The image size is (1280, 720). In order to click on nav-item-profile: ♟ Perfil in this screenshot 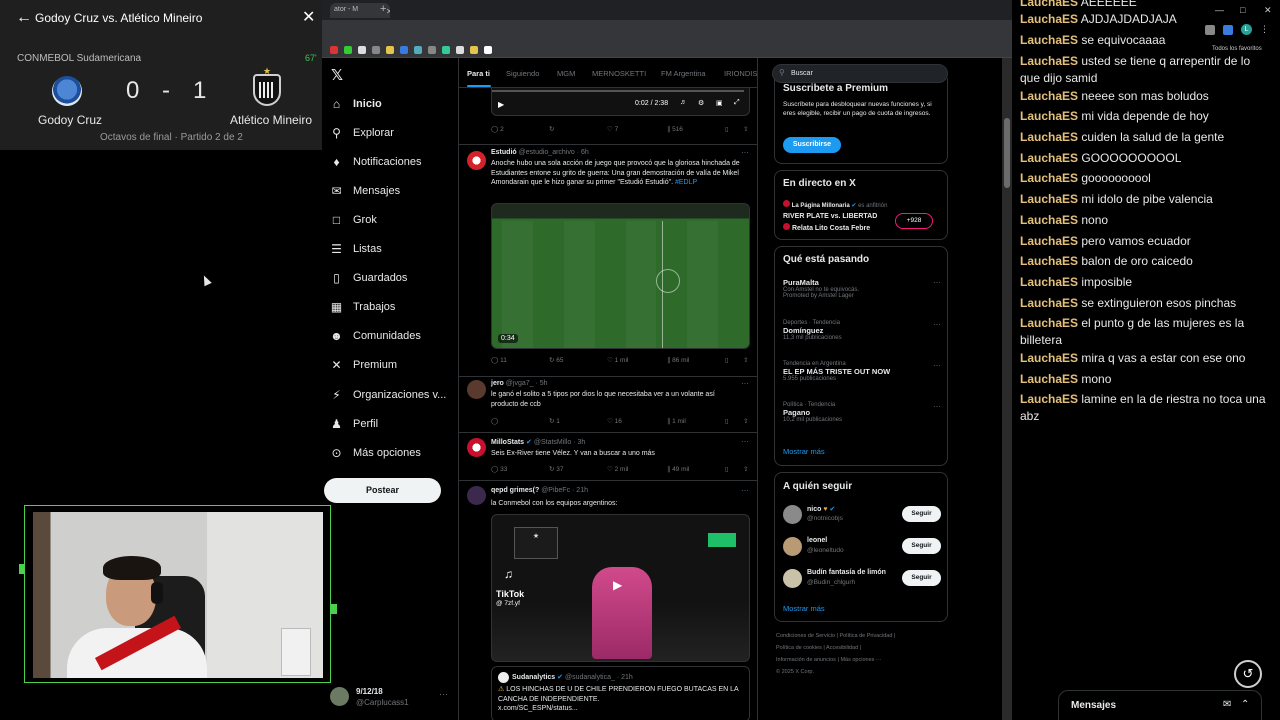, I will do `click(354, 424)`.